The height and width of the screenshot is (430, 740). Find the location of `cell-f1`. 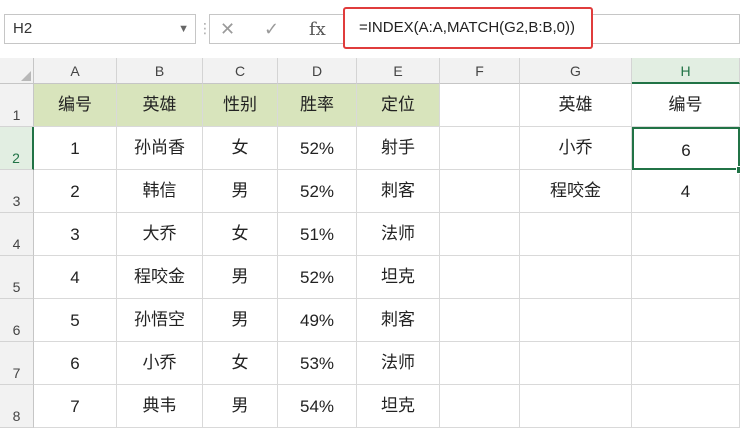

cell-f1 is located at coordinates (480, 105).